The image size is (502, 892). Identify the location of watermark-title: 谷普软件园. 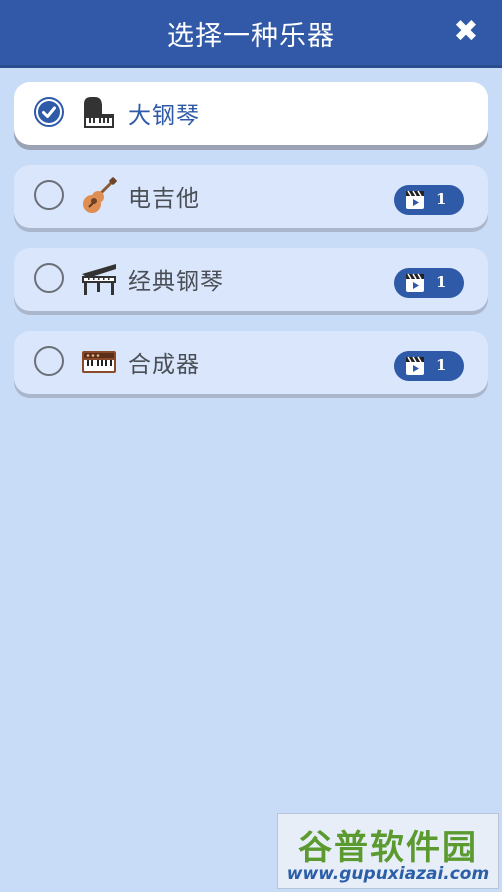
(388, 848).